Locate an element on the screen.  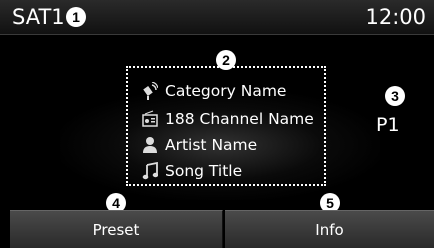
channel-name: 188 Channel Name is located at coordinates (239, 119).